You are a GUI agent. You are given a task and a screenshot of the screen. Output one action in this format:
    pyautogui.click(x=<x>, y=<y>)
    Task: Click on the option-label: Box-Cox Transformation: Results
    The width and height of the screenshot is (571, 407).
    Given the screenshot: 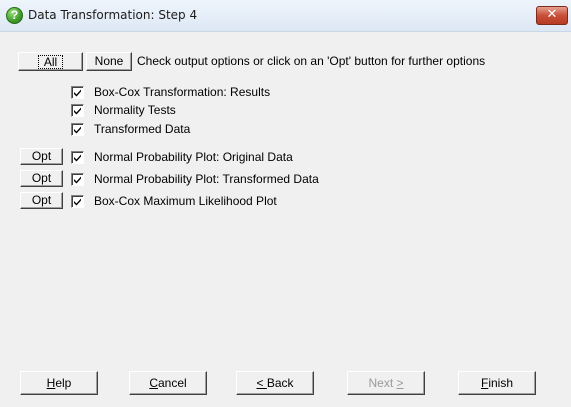 What is the action you would take?
    pyautogui.click(x=182, y=92)
    